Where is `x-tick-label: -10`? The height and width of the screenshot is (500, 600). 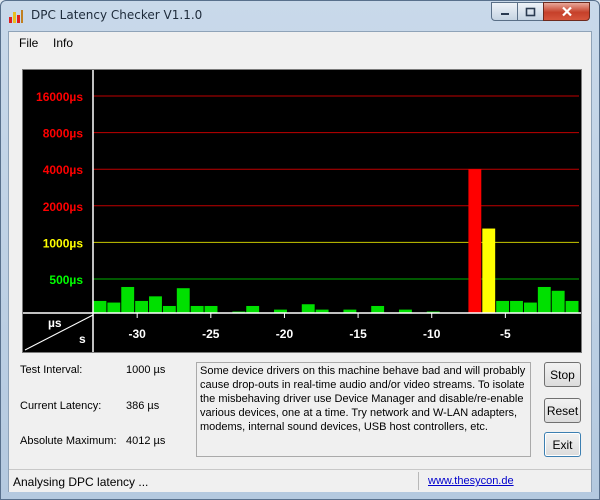
x-tick-label: -10 is located at coordinates (432, 334).